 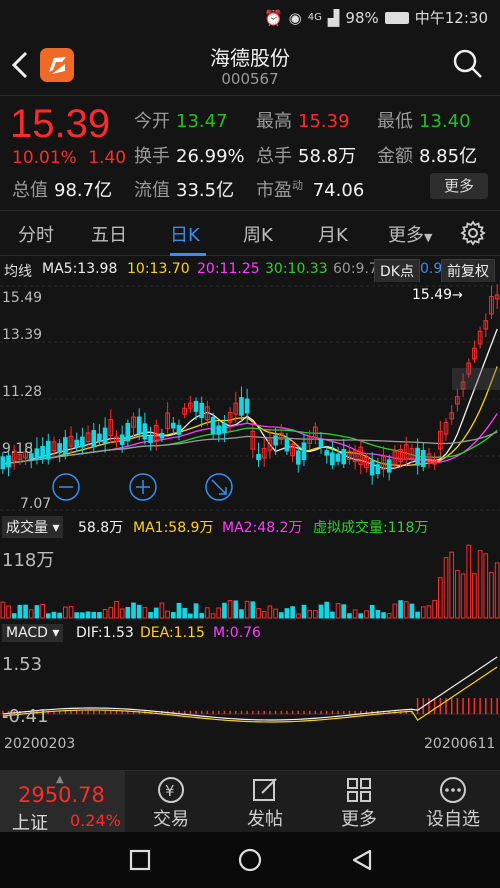 What do you see at coordinates (468, 270) in the screenshot?
I see `forward-adjust-toggle: 前复权` at bounding box center [468, 270].